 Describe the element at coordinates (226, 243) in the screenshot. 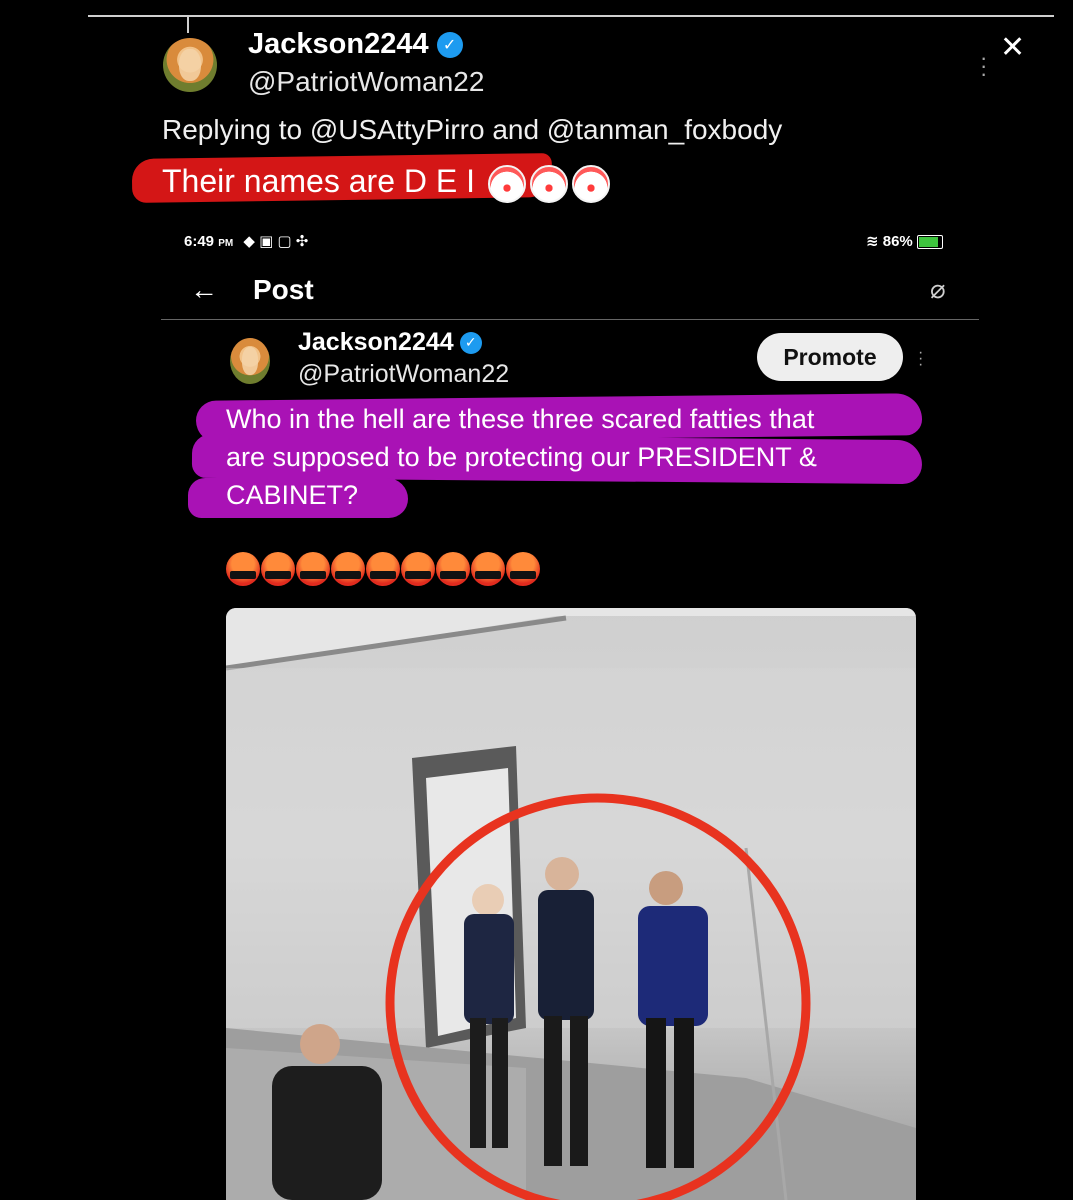

I see `status-ampm: PM` at that location.